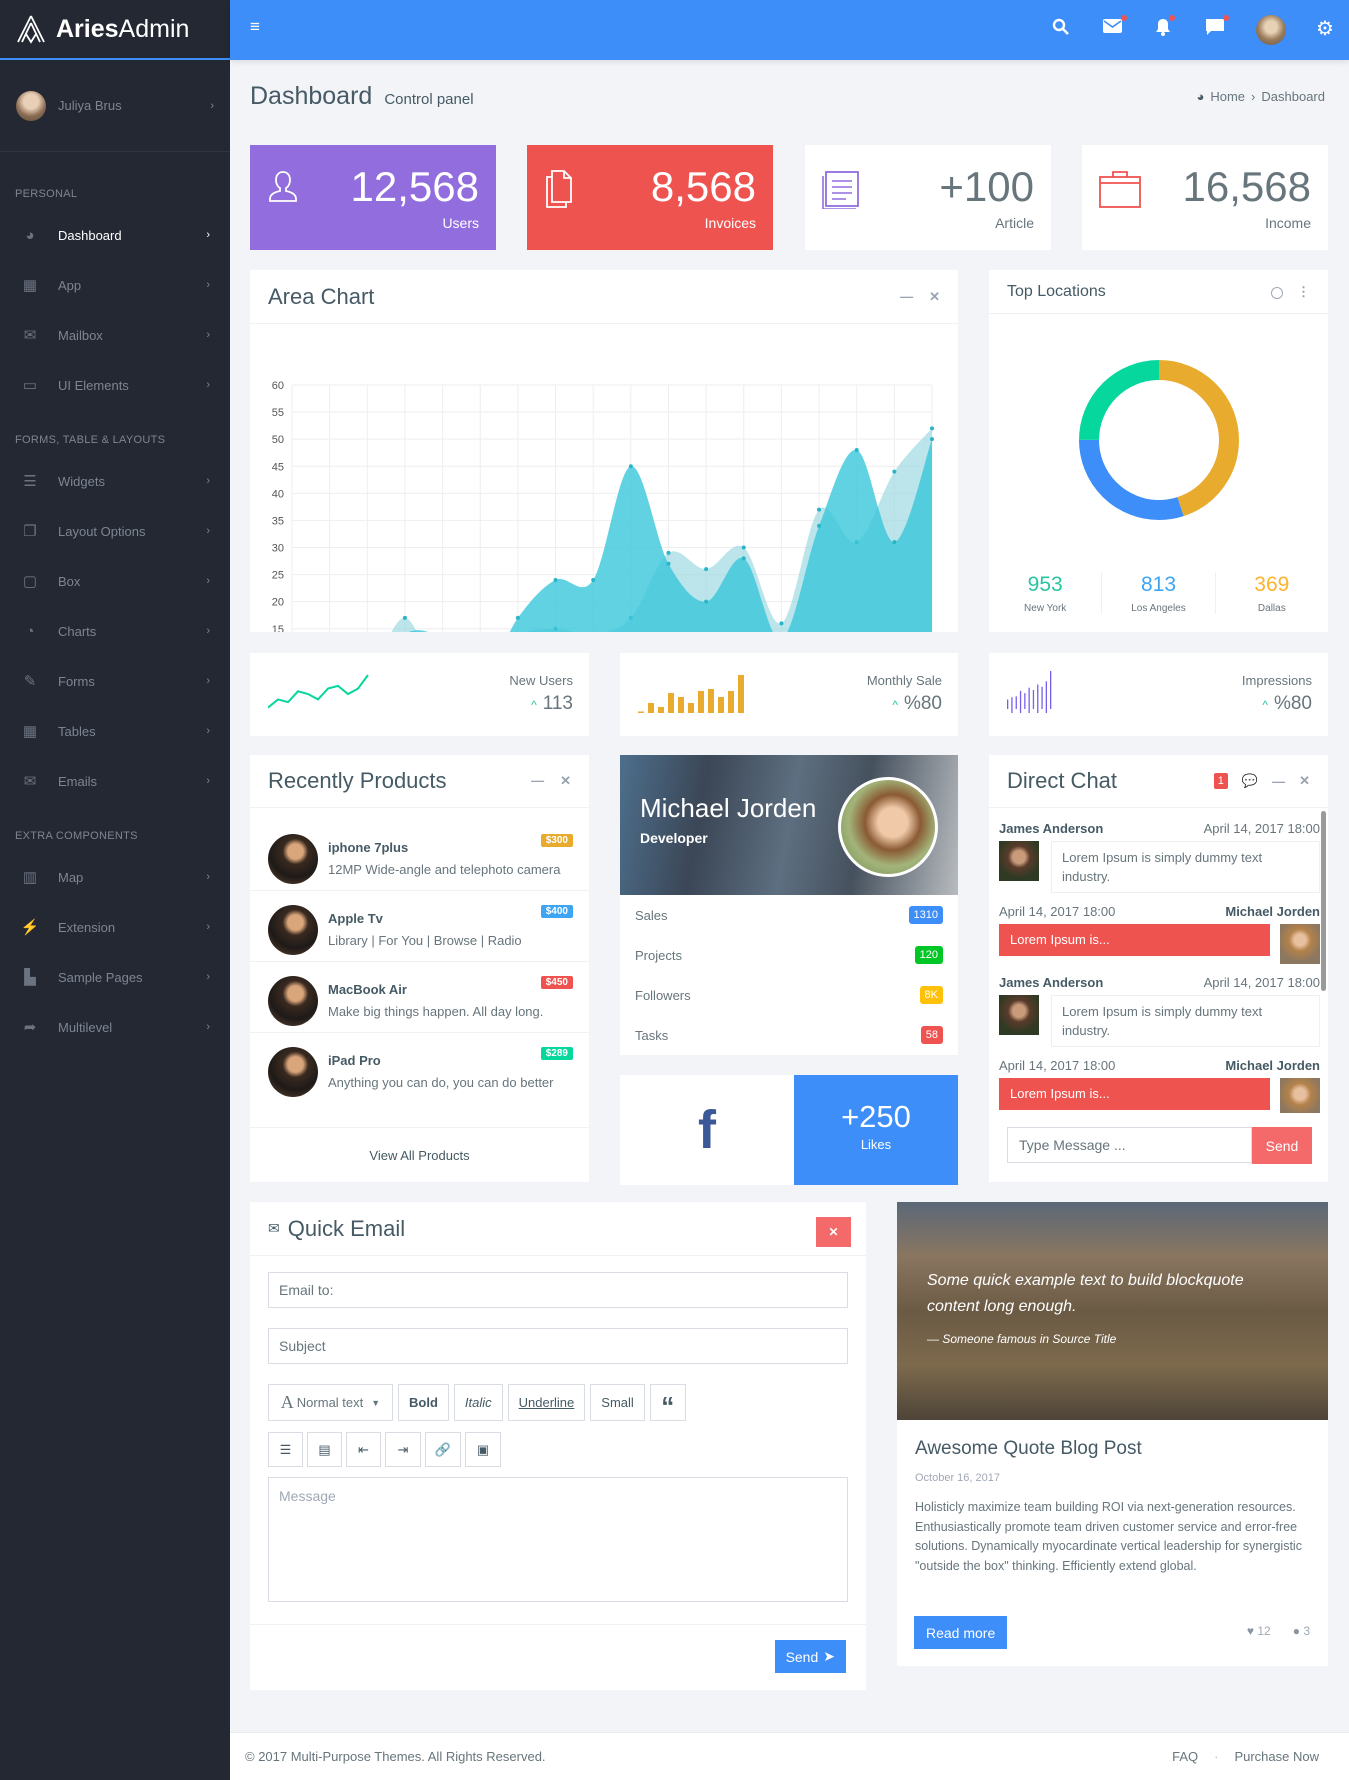  Describe the element at coordinates (115, 285) in the screenshot. I see `sidebar-item-app: ▦ App ›` at that location.